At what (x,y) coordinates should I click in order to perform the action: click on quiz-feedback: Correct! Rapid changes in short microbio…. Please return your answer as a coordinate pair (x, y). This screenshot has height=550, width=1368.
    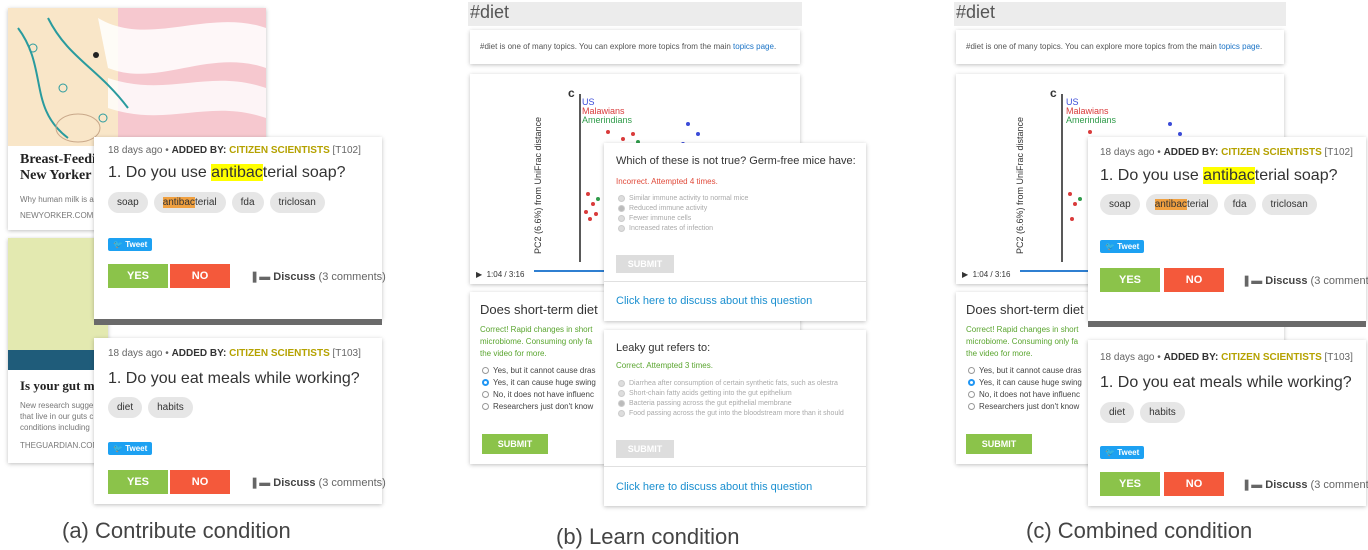
    Looking at the image, I should click on (1022, 341).